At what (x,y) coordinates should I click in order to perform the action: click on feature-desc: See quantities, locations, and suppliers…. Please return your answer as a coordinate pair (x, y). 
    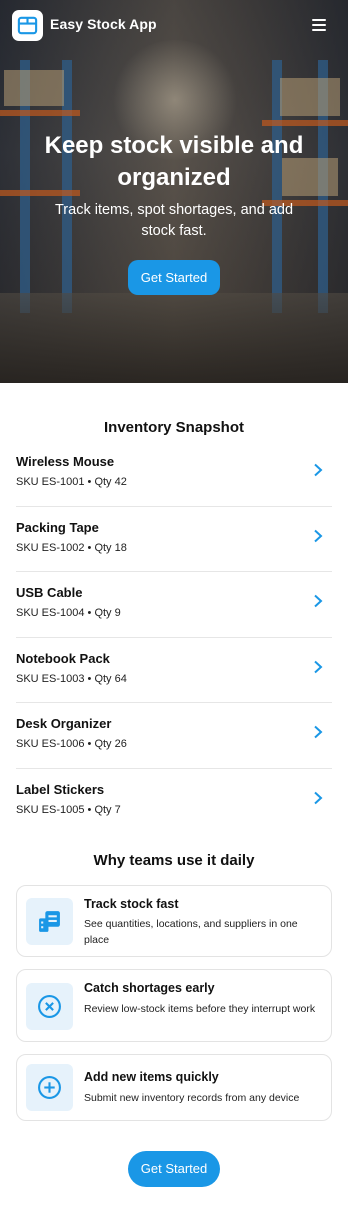
    Looking at the image, I should click on (191, 932).